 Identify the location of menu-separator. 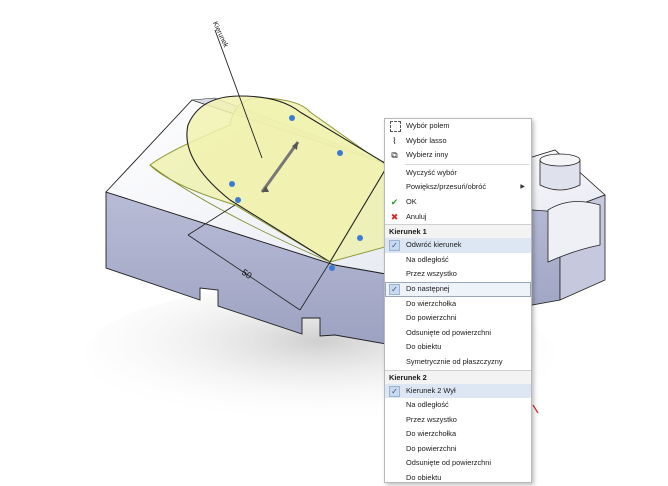
(467, 164).